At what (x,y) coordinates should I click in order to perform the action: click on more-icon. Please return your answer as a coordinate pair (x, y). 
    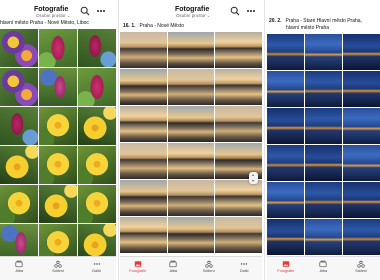
    Looking at the image, I should click on (96, 264).